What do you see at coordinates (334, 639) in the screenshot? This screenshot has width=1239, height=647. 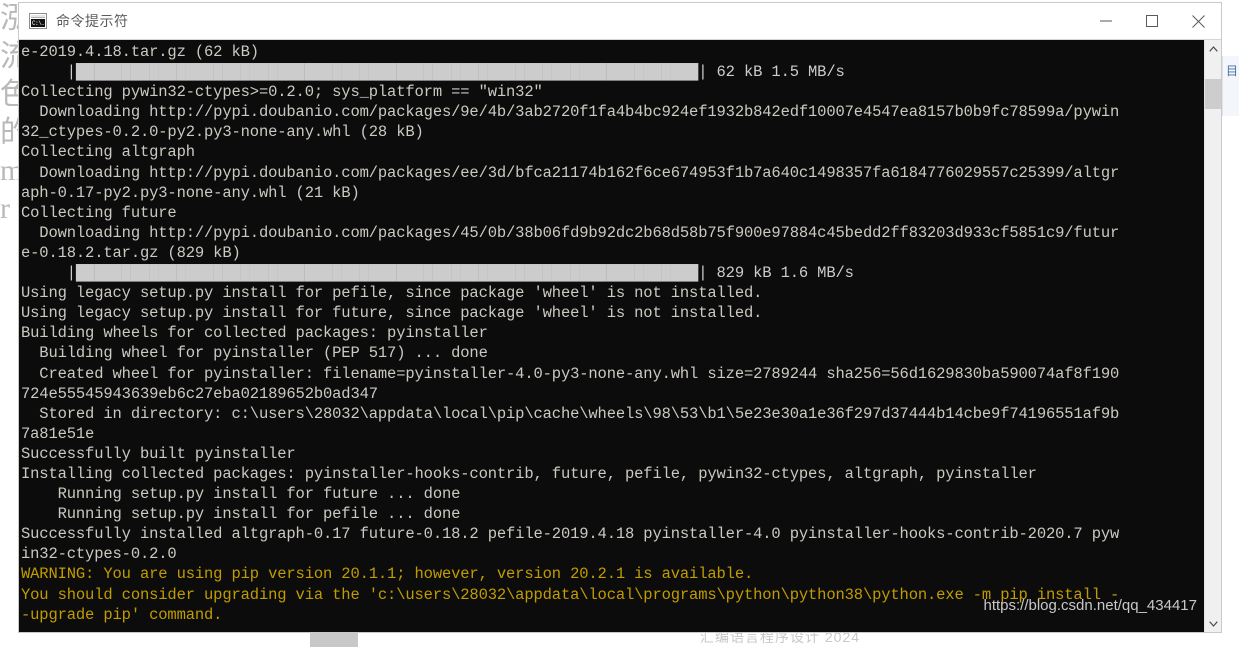 I see `taskbar-thumbnail-chip` at bounding box center [334, 639].